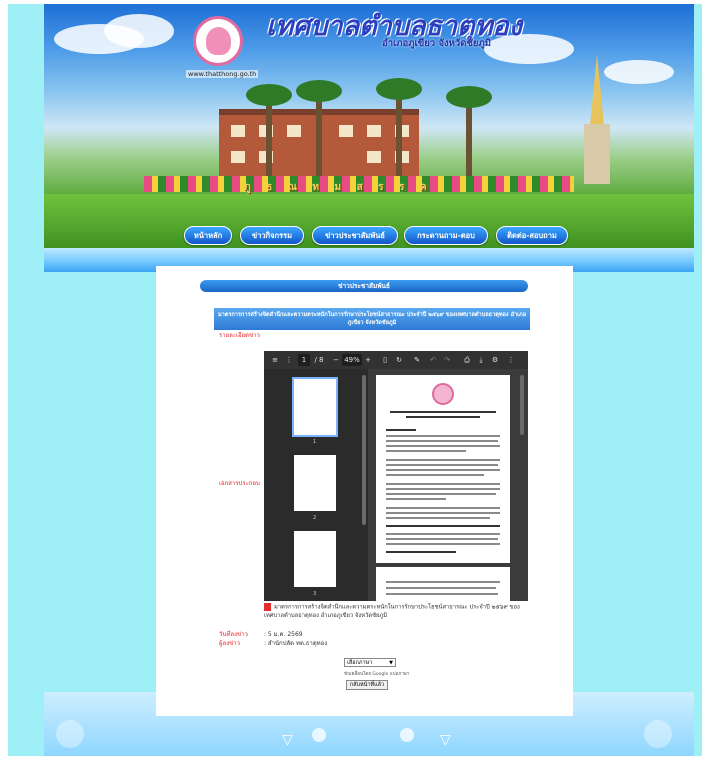 The image size is (710, 760). What do you see at coordinates (304, 360) in the screenshot?
I see `page-number-input: 1` at bounding box center [304, 360].